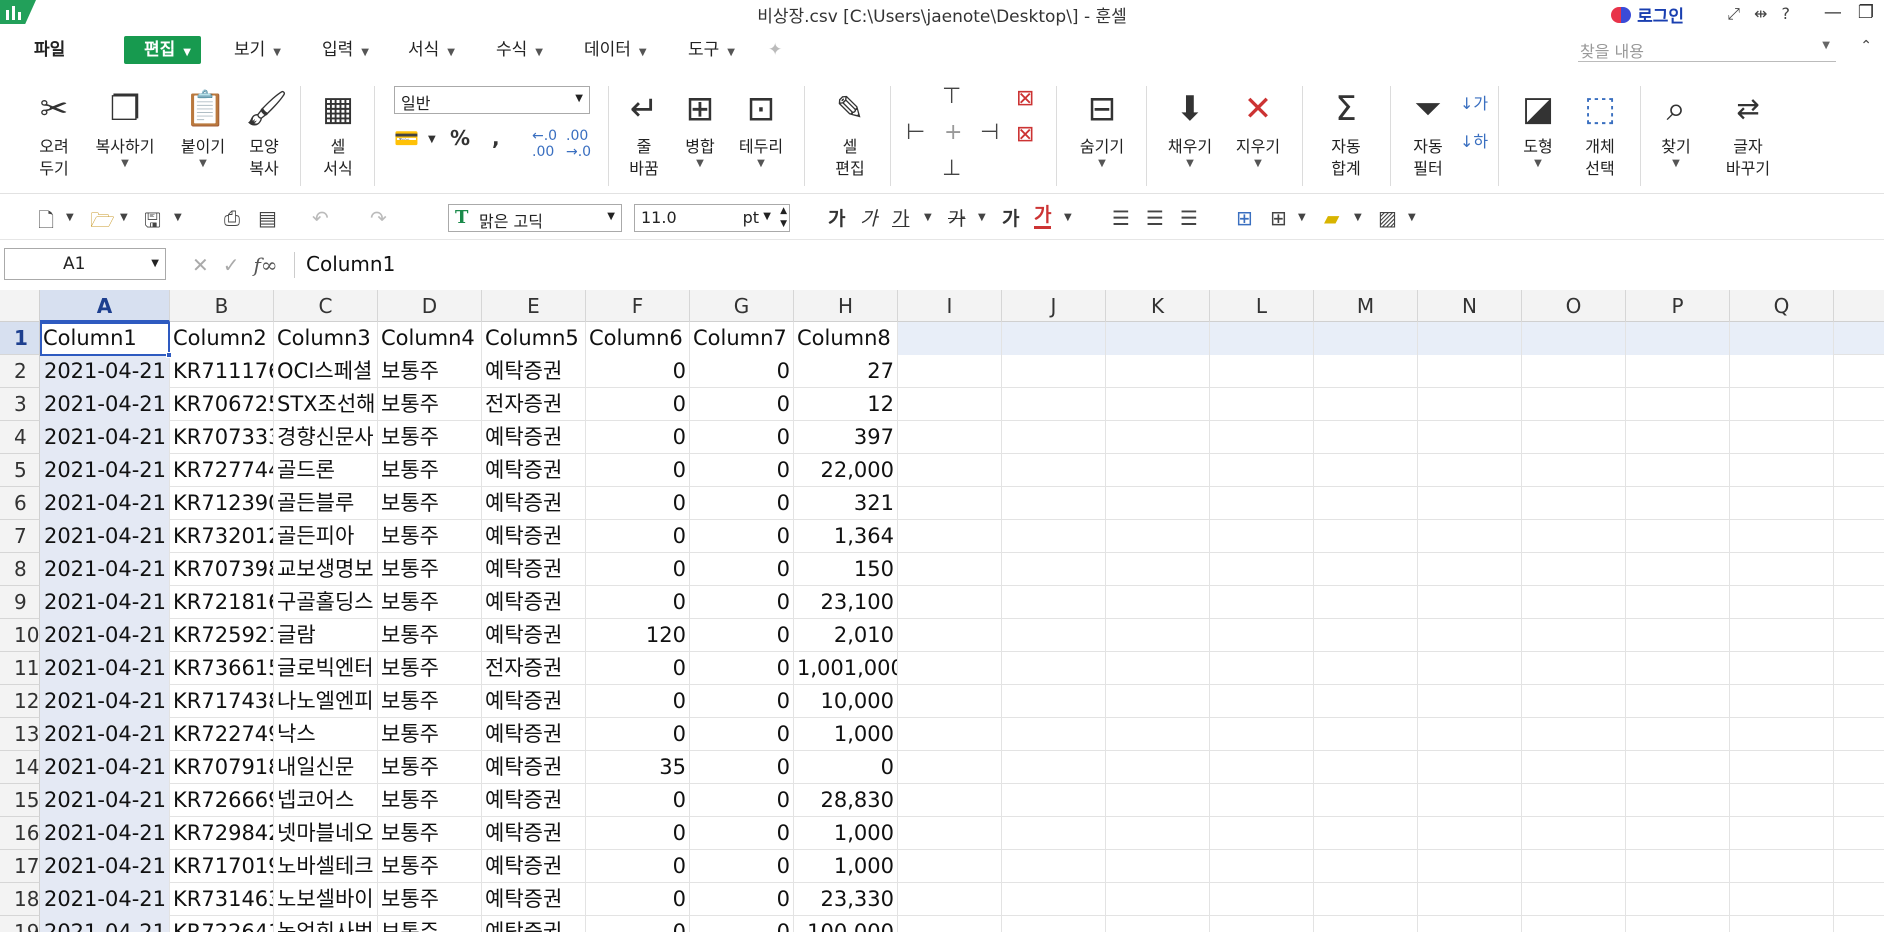 This screenshot has width=1884, height=932. Describe the element at coordinates (1782, 899) in the screenshot. I see `cell-q18` at that location.